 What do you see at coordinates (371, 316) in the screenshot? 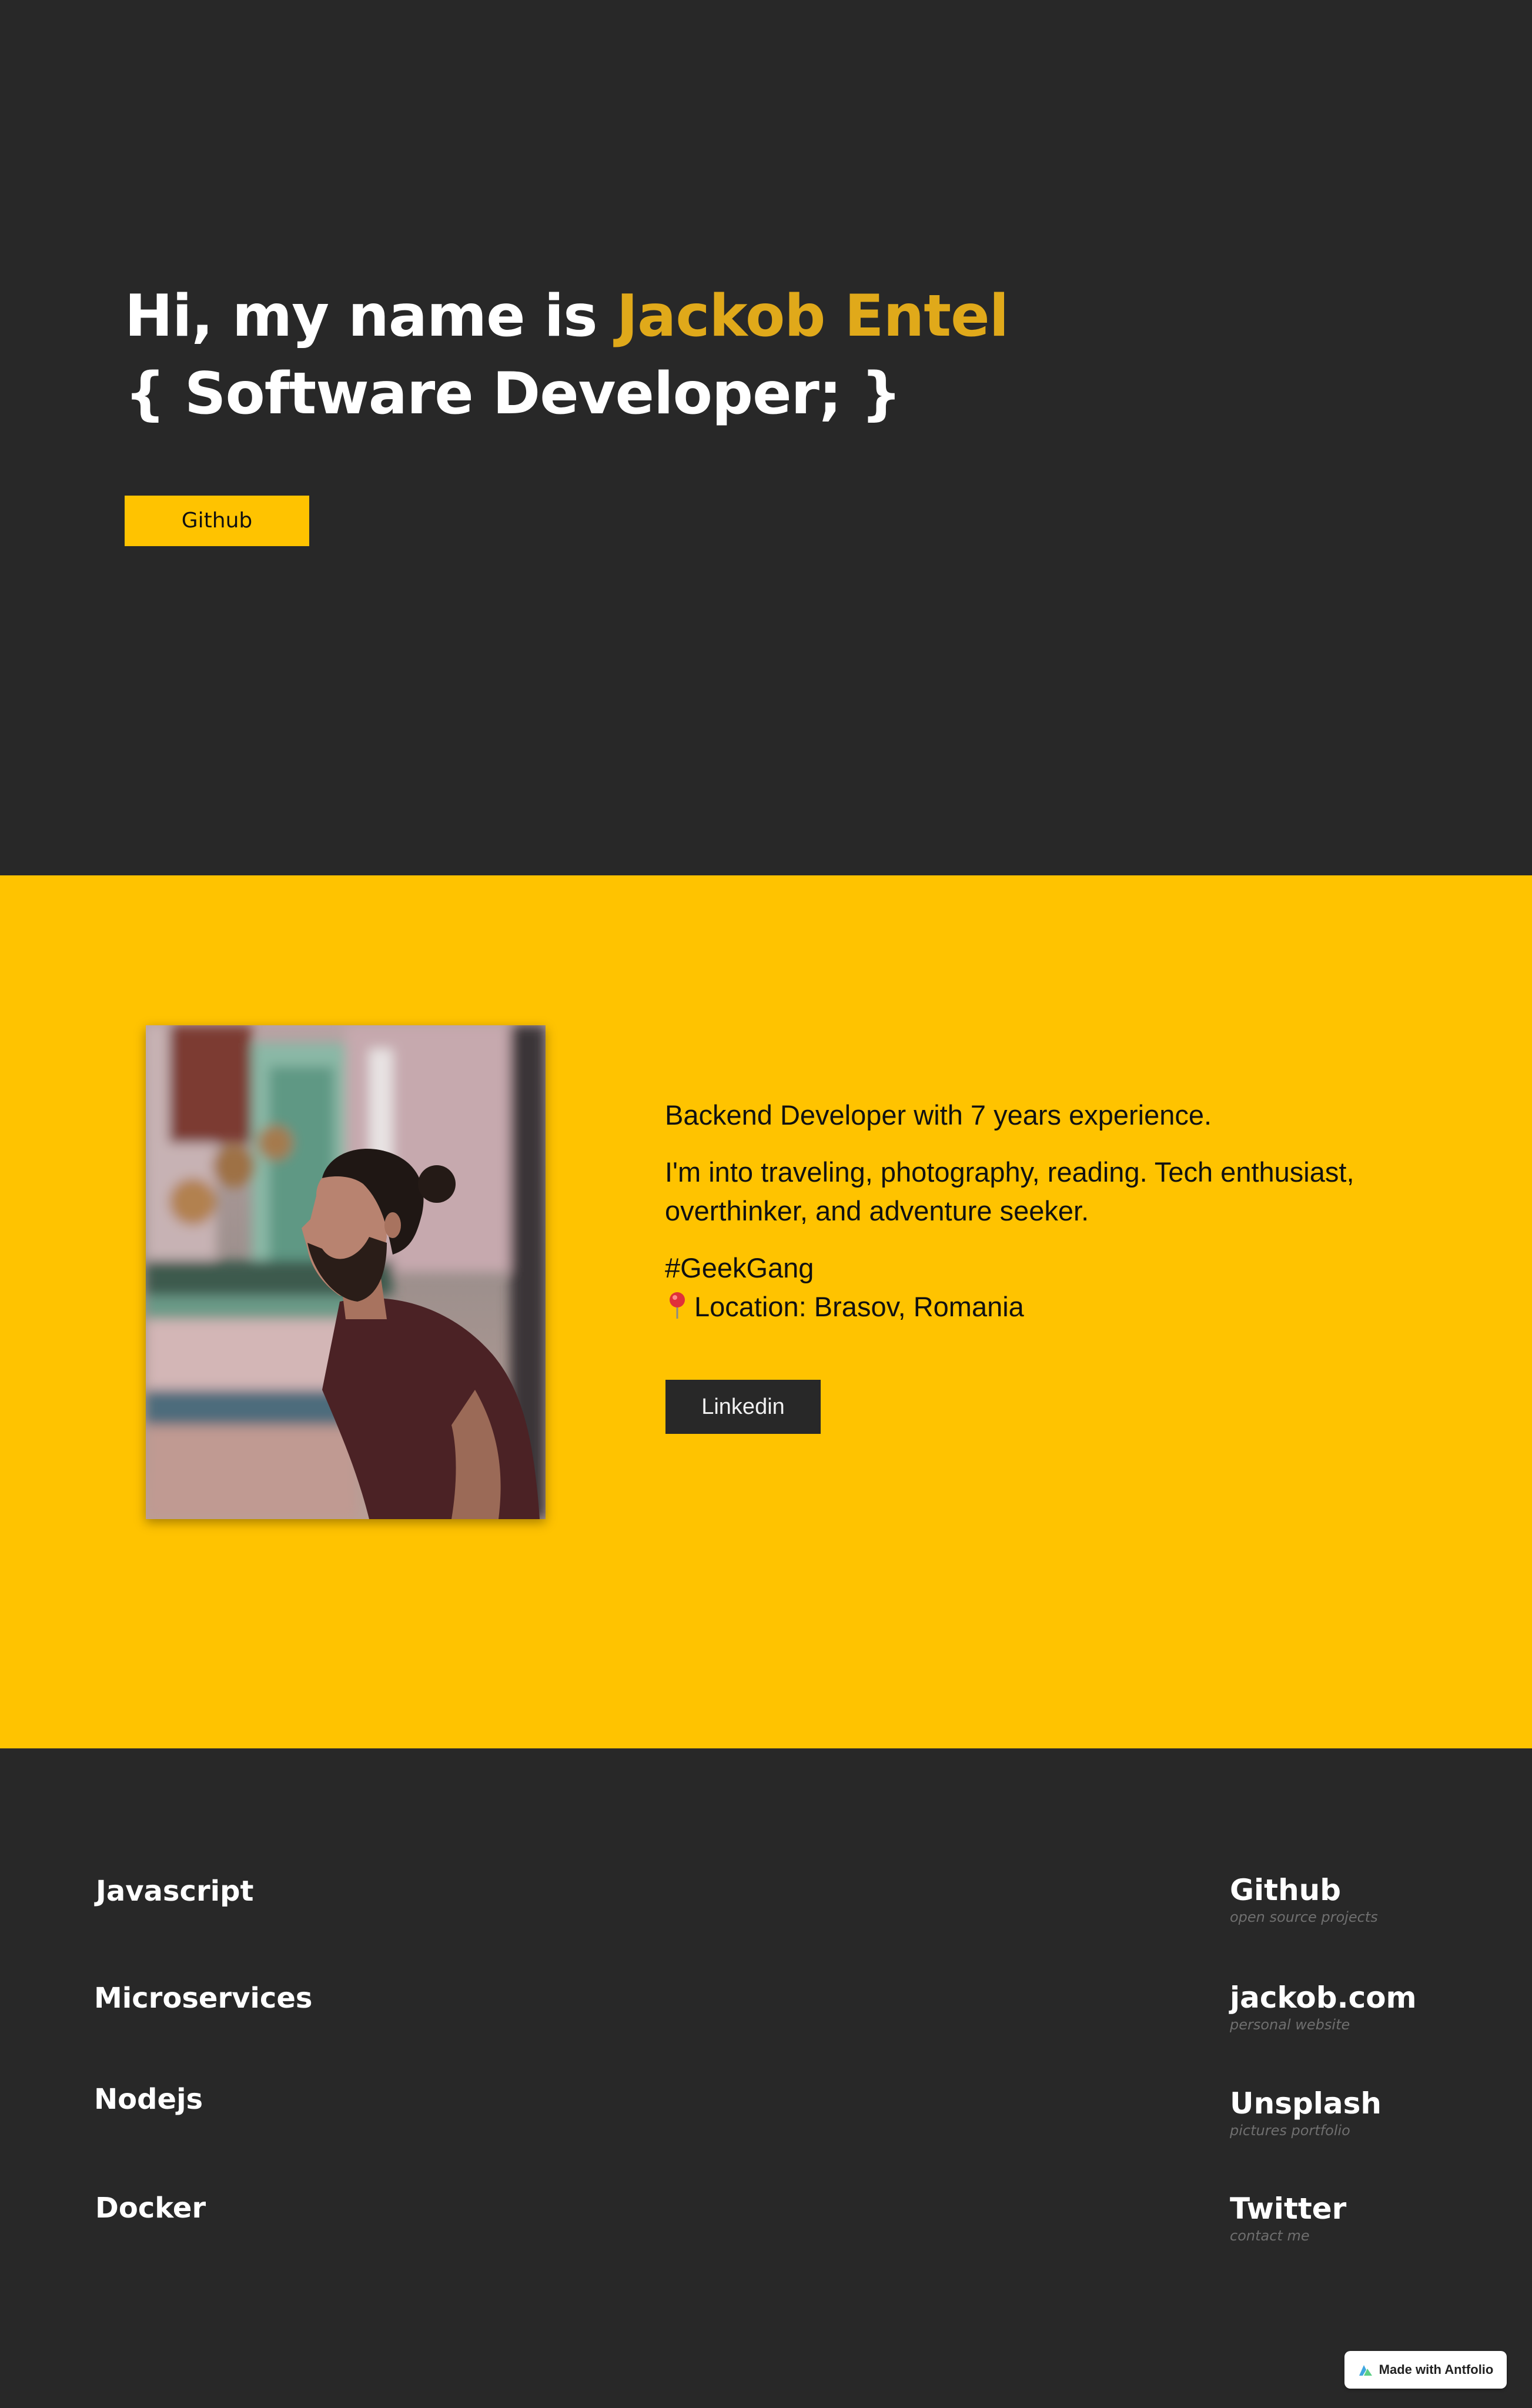
I see `hero-greeting-text: Hi, my name is` at bounding box center [371, 316].